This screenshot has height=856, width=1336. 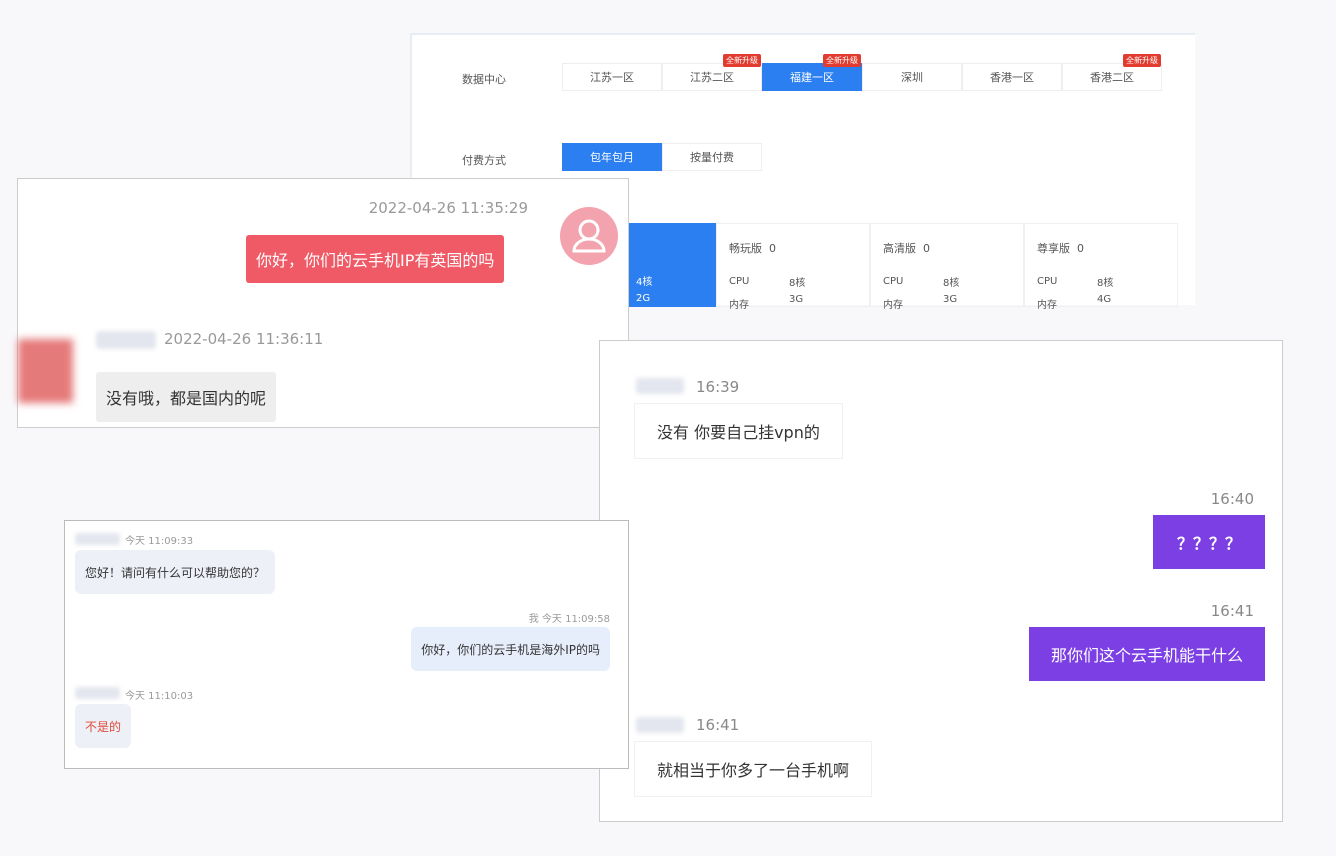 I want to click on region-label: 江苏二区, so click(x=712, y=77).